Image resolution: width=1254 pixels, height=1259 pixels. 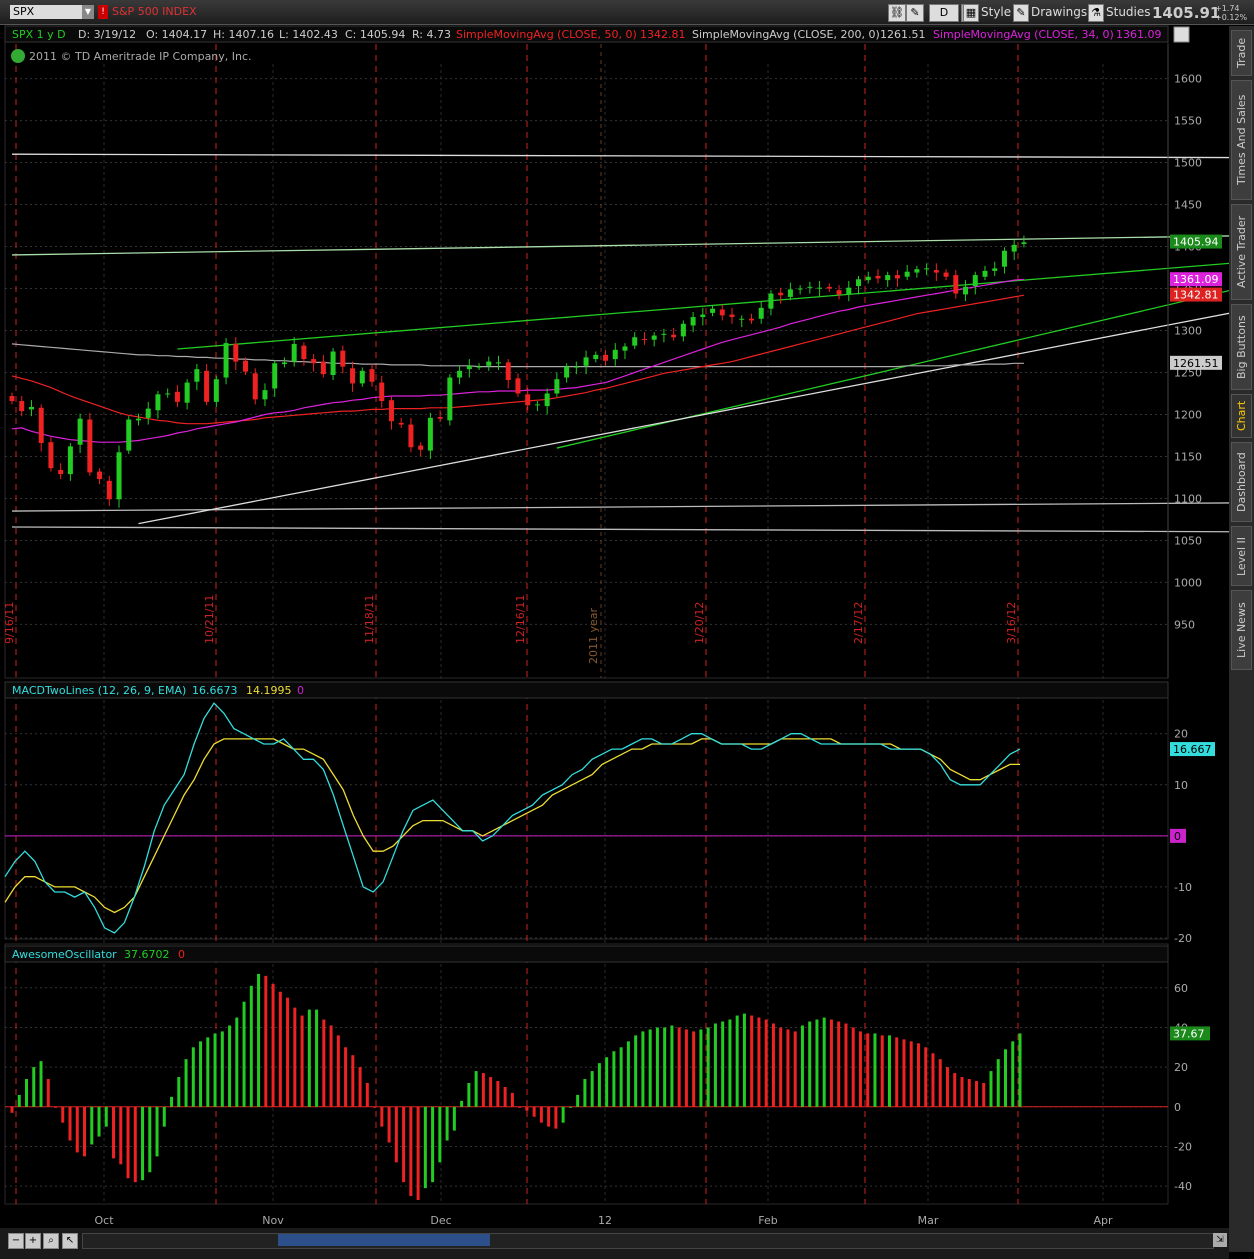 What do you see at coordinates (1059, 12) in the screenshot?
I see `drawings-button: Drawings` at bounding box center [1059, 12].